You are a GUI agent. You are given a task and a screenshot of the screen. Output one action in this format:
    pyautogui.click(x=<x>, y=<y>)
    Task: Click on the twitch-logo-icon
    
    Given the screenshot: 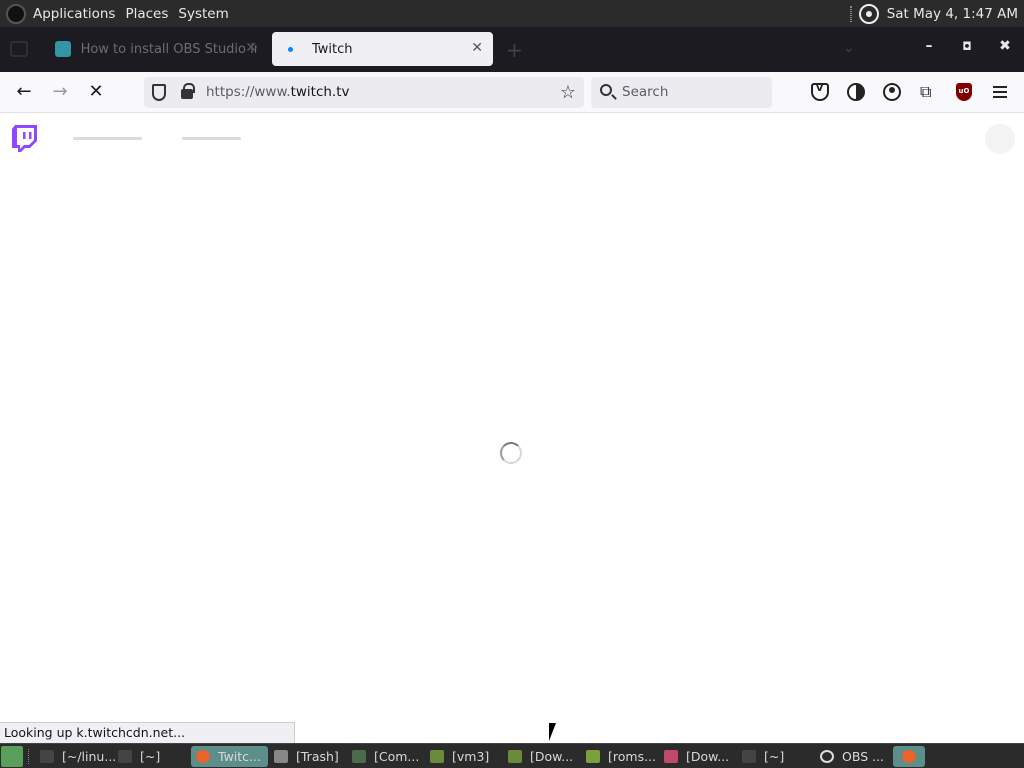 What is the action you would take?
    pyautogui.click(x=25, y=139)
    